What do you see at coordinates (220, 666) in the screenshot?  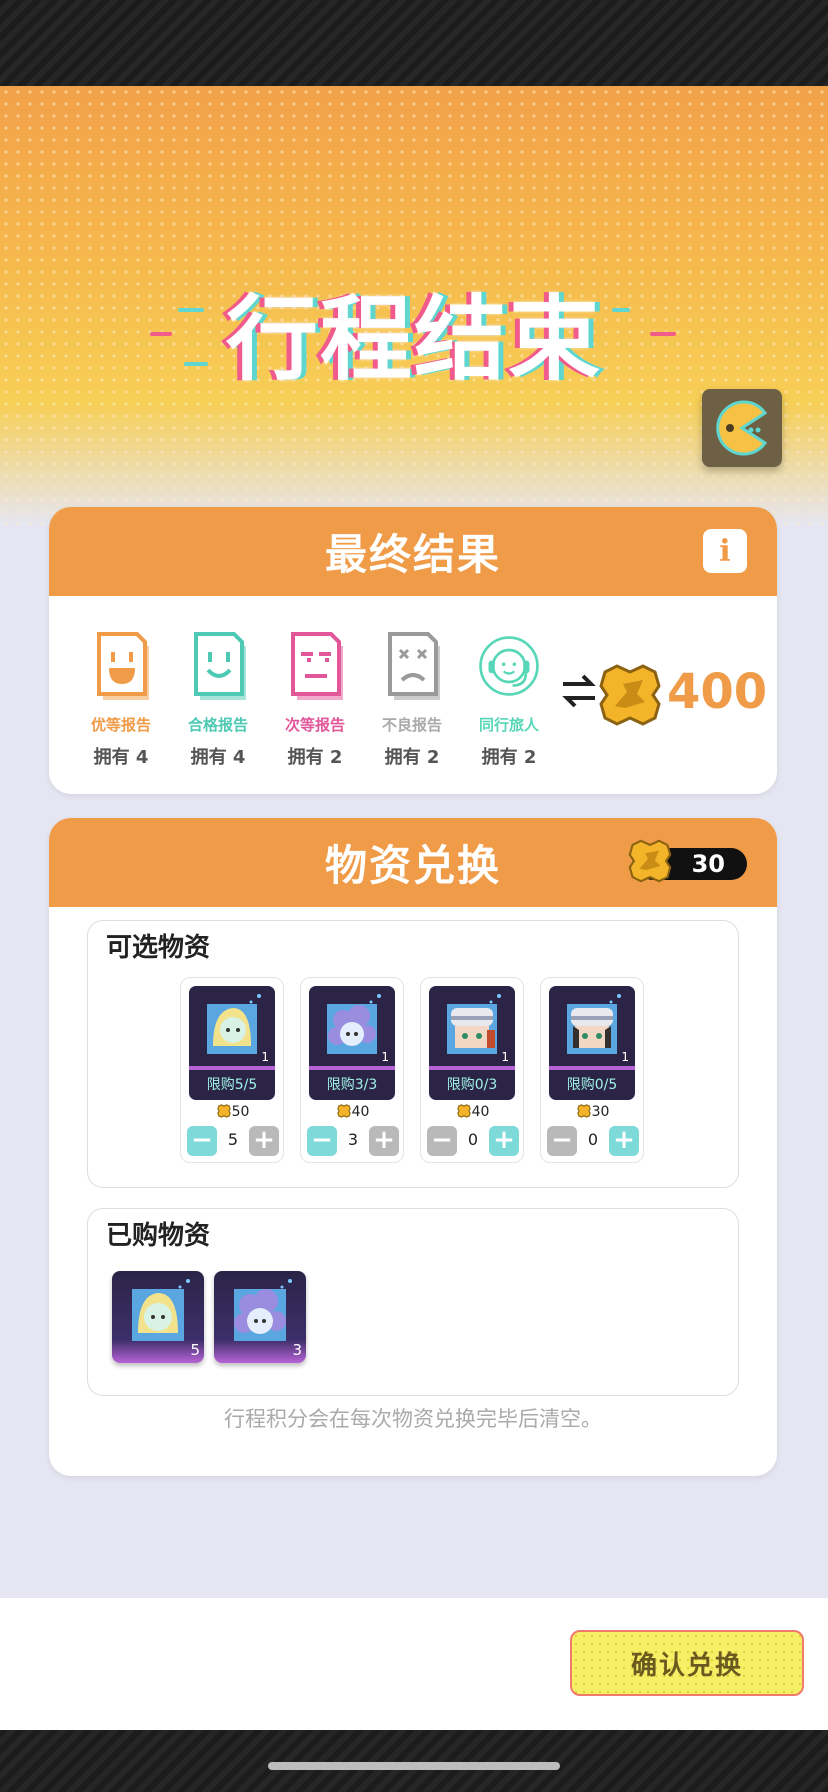 I see `smile-report-icon` at bounding box center [220, 666].